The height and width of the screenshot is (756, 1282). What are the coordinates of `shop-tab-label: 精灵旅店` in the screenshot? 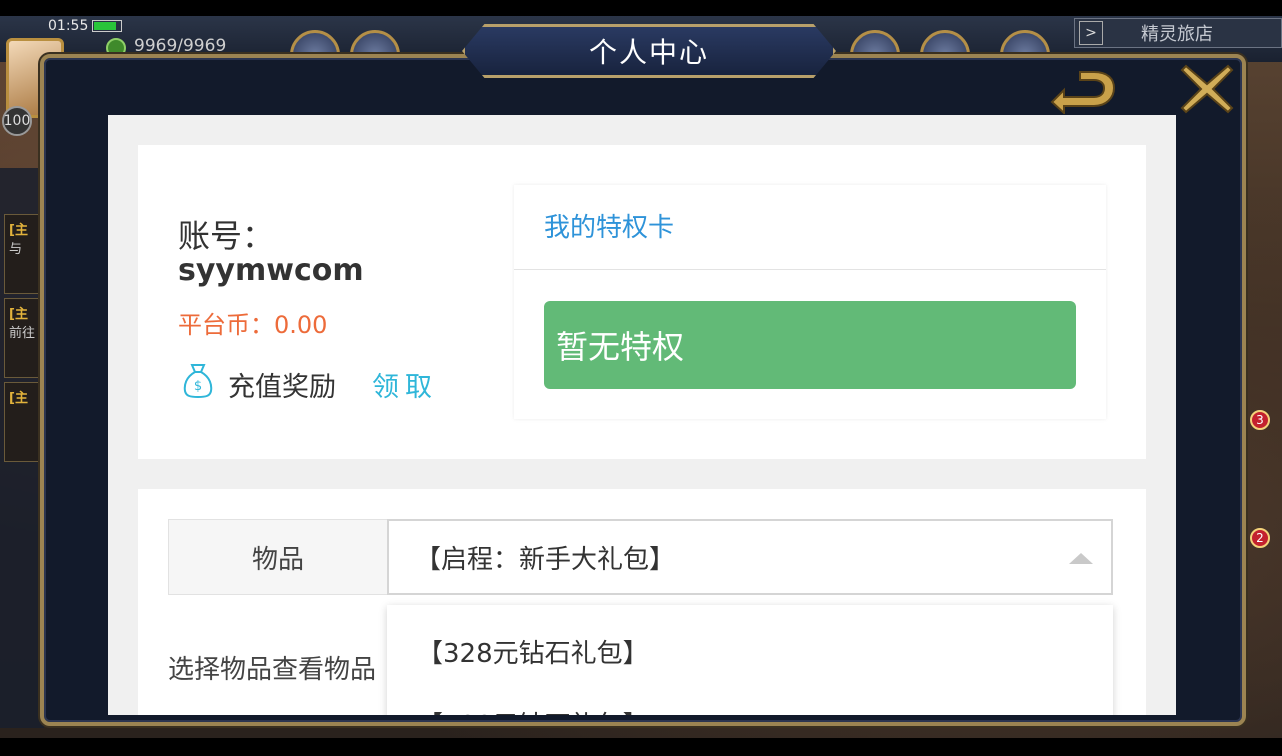 It's located at (1177, 34).